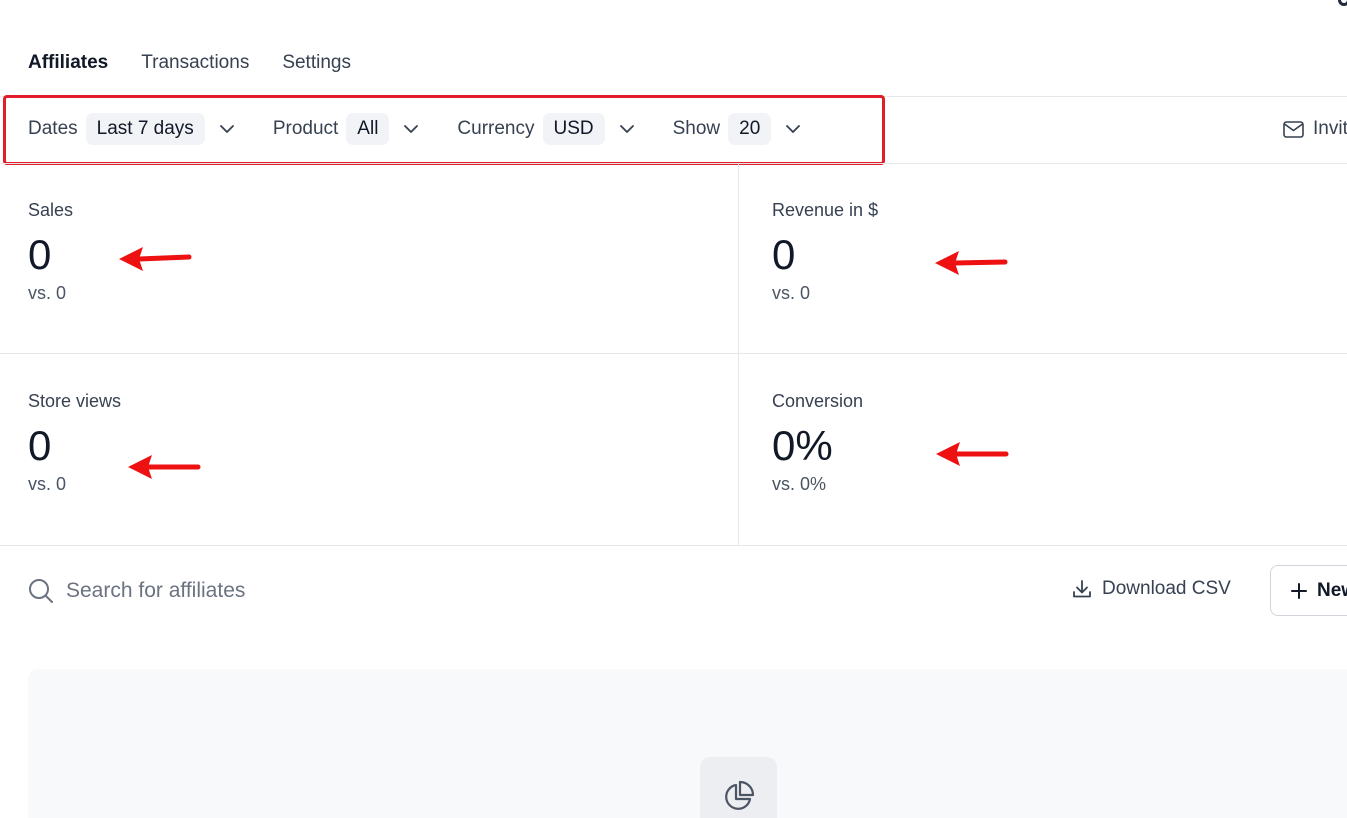 This screenshot has width=1347, height=818. Describe the element at coordinates (68, 63) in the screenshot. I see `tab-affiliates: Affiliates` at that location.